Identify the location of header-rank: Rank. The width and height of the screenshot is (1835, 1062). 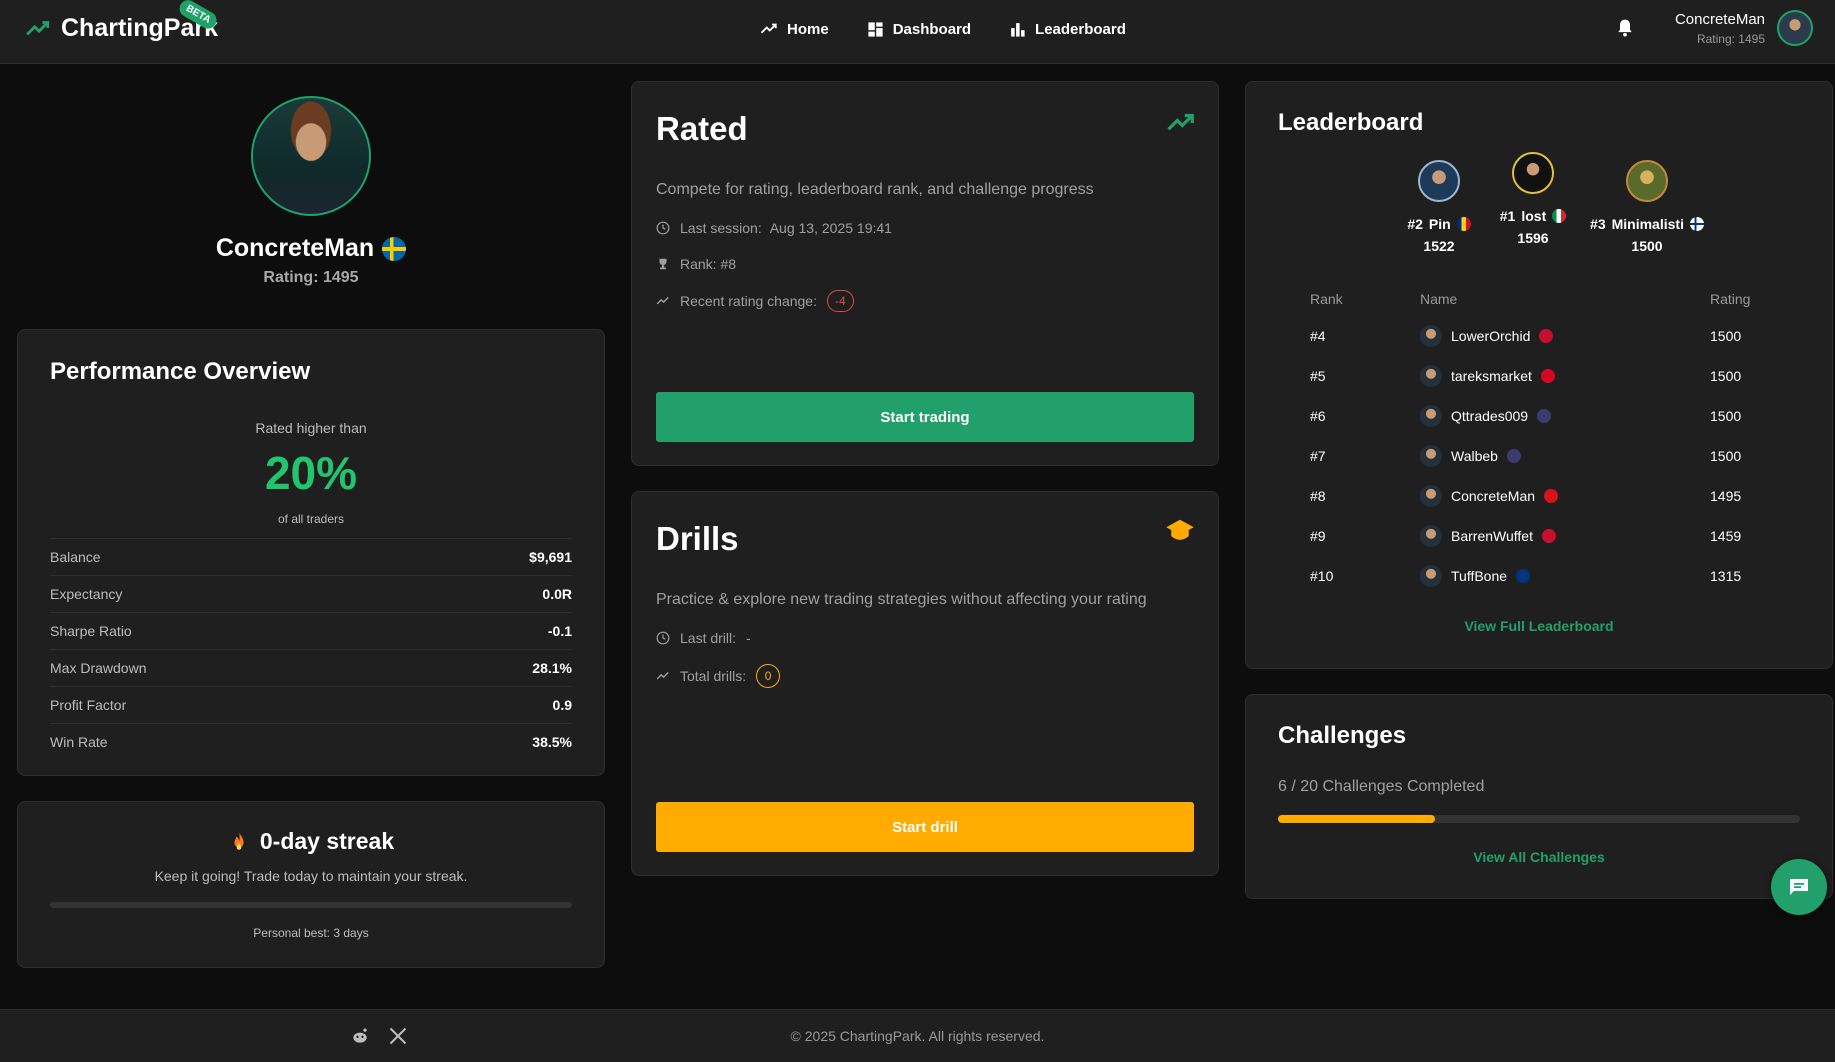
(1326, 299).